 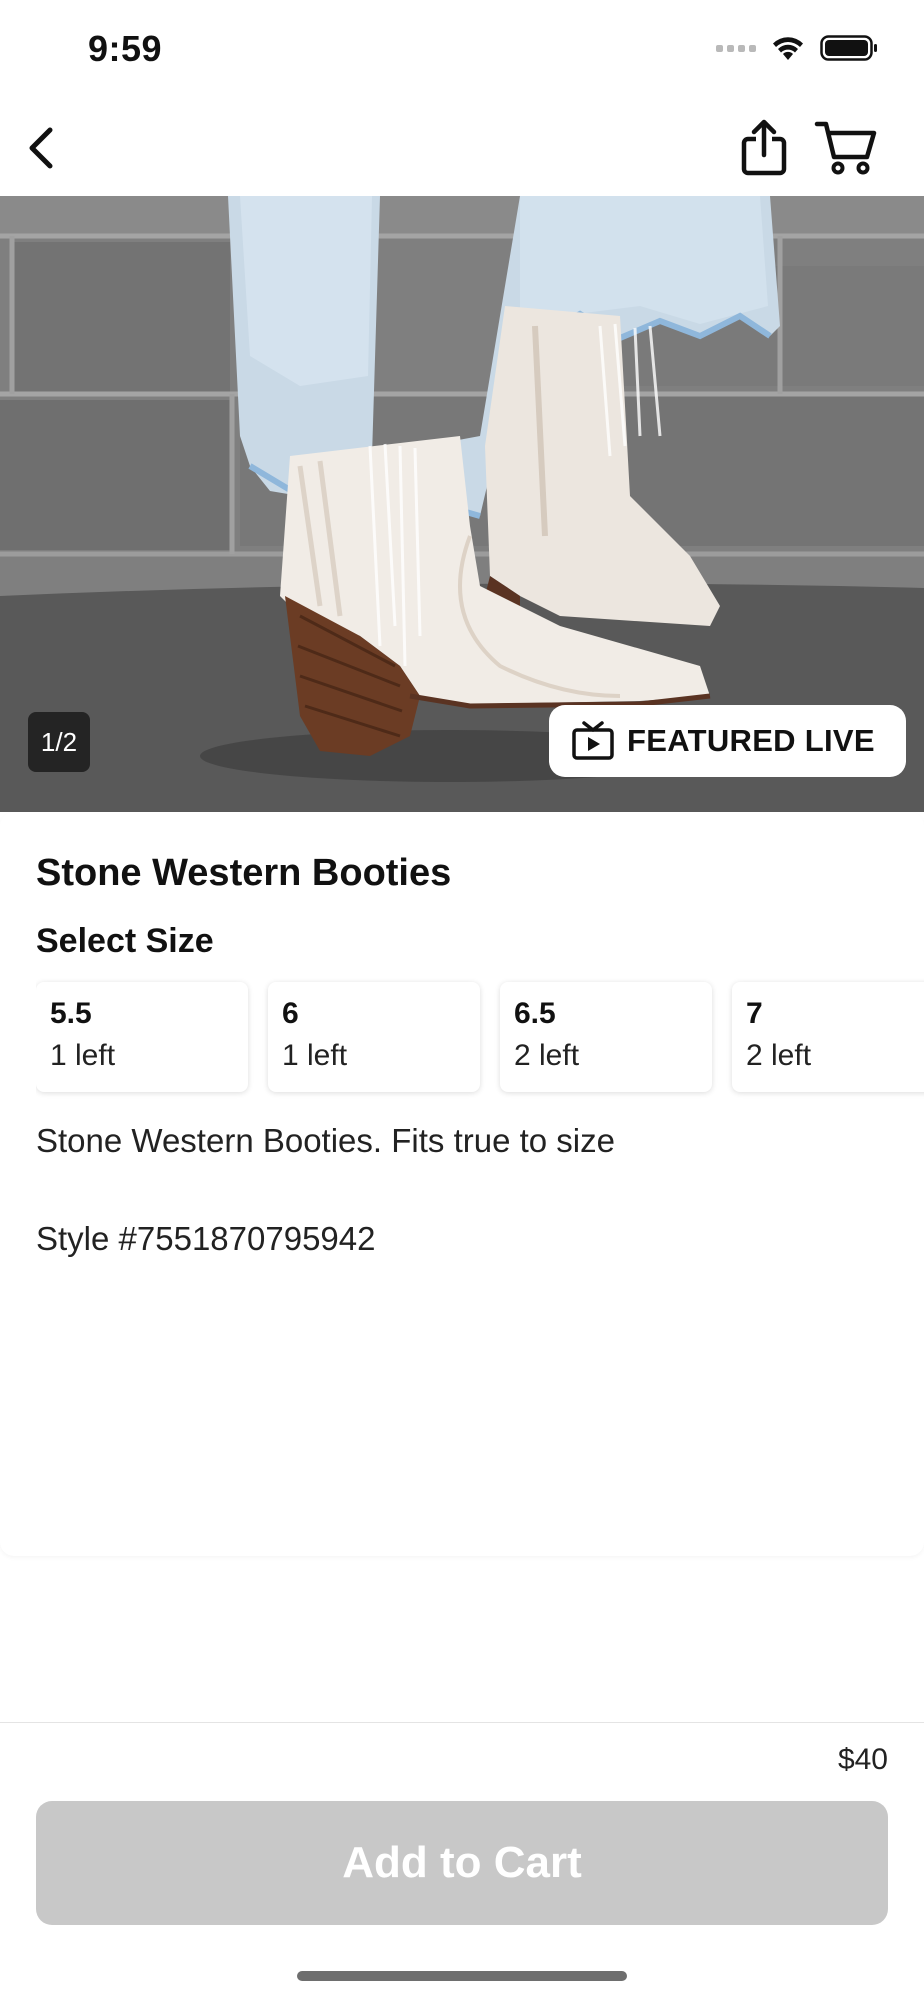 I want to click on home-indicator, so click(x=462, y=1976).